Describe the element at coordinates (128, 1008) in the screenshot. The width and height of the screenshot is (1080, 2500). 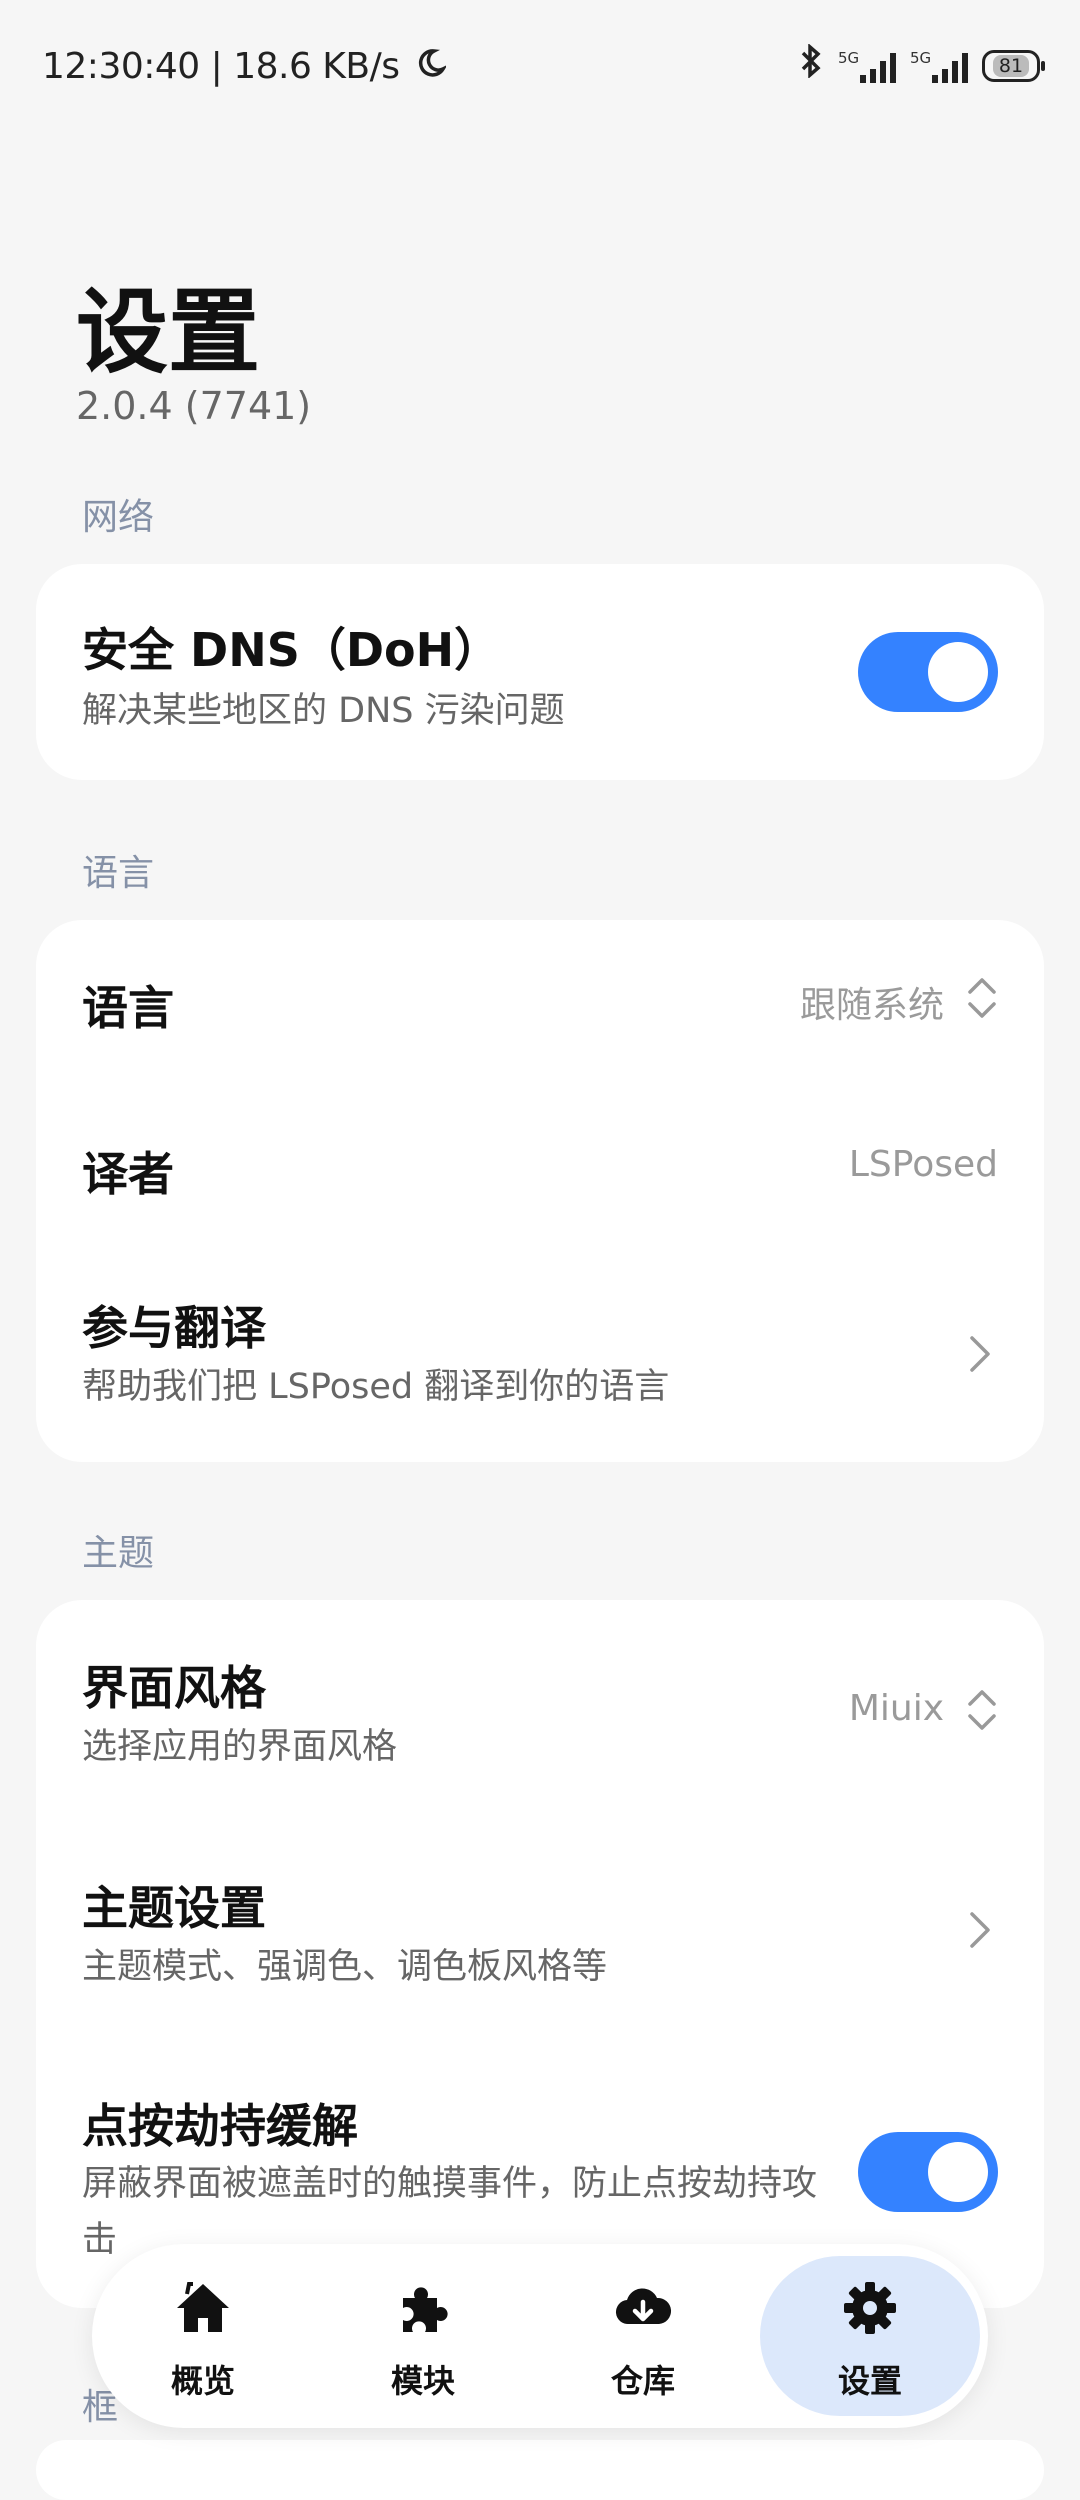
I see `language-title: 语言` at that location.